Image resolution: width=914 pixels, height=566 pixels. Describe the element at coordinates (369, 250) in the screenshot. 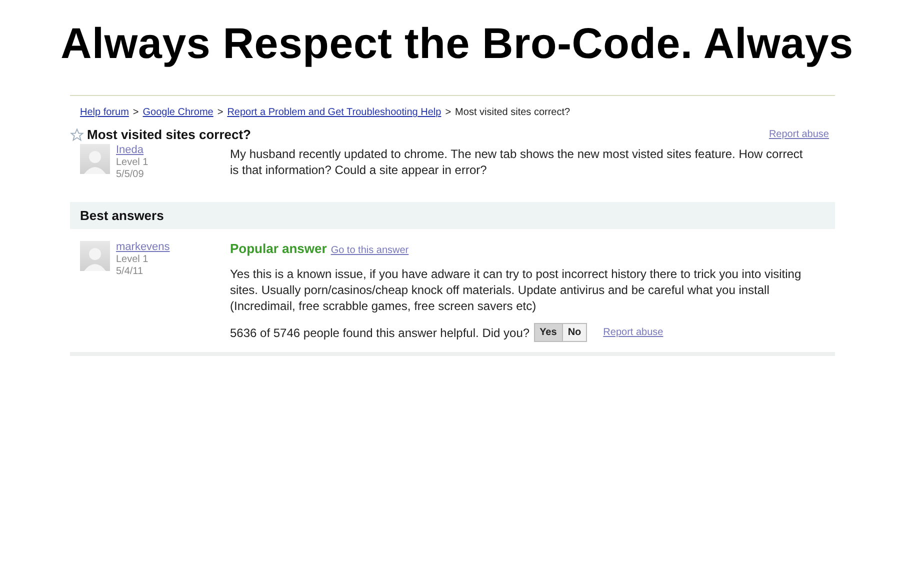

I see `go-to-answer-link: Go to this answer` at that location.